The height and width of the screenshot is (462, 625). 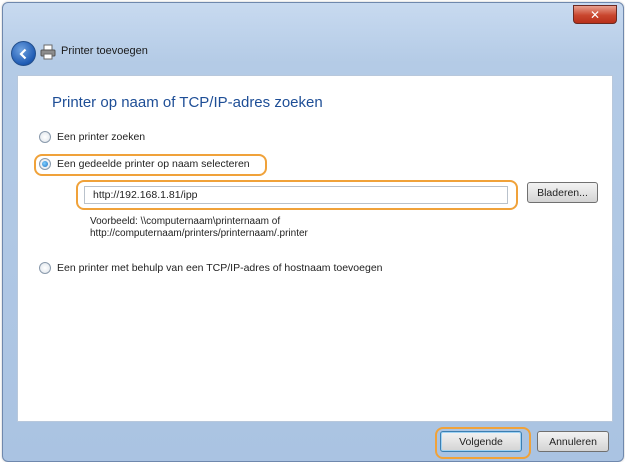 I want to click on footer-bar: Volgende Annuleren, so click(x=314, y=441).